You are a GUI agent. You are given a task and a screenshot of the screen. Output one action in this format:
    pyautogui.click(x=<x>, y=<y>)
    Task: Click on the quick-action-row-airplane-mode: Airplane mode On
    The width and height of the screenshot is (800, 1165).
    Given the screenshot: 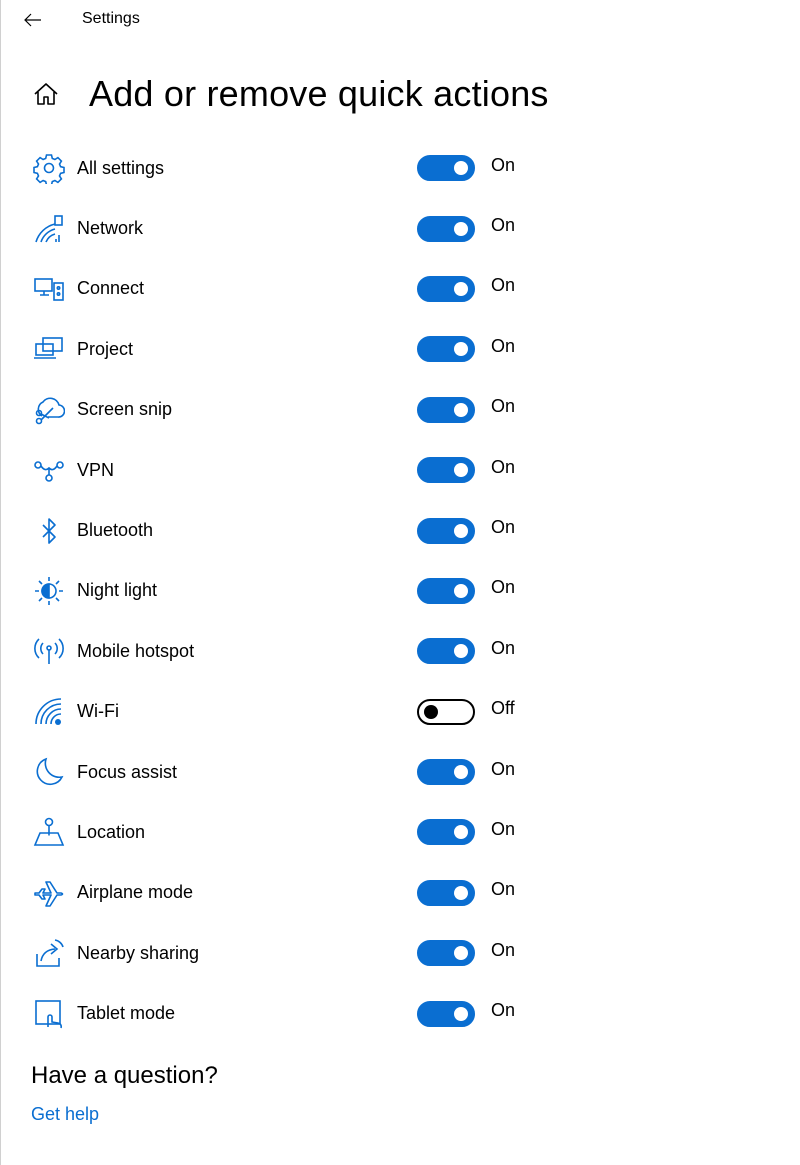 What is the action you would take?
    pyautogui.click(x=311, y=893)
    